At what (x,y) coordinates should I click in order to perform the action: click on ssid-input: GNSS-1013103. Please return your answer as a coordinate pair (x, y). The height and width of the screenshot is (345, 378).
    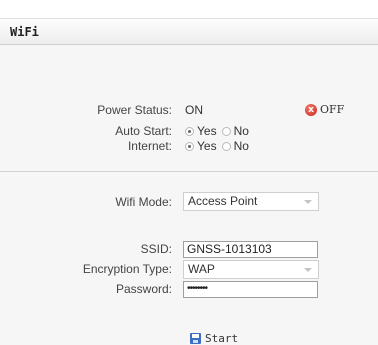
    Looking at the image, I should click on (250, 249).